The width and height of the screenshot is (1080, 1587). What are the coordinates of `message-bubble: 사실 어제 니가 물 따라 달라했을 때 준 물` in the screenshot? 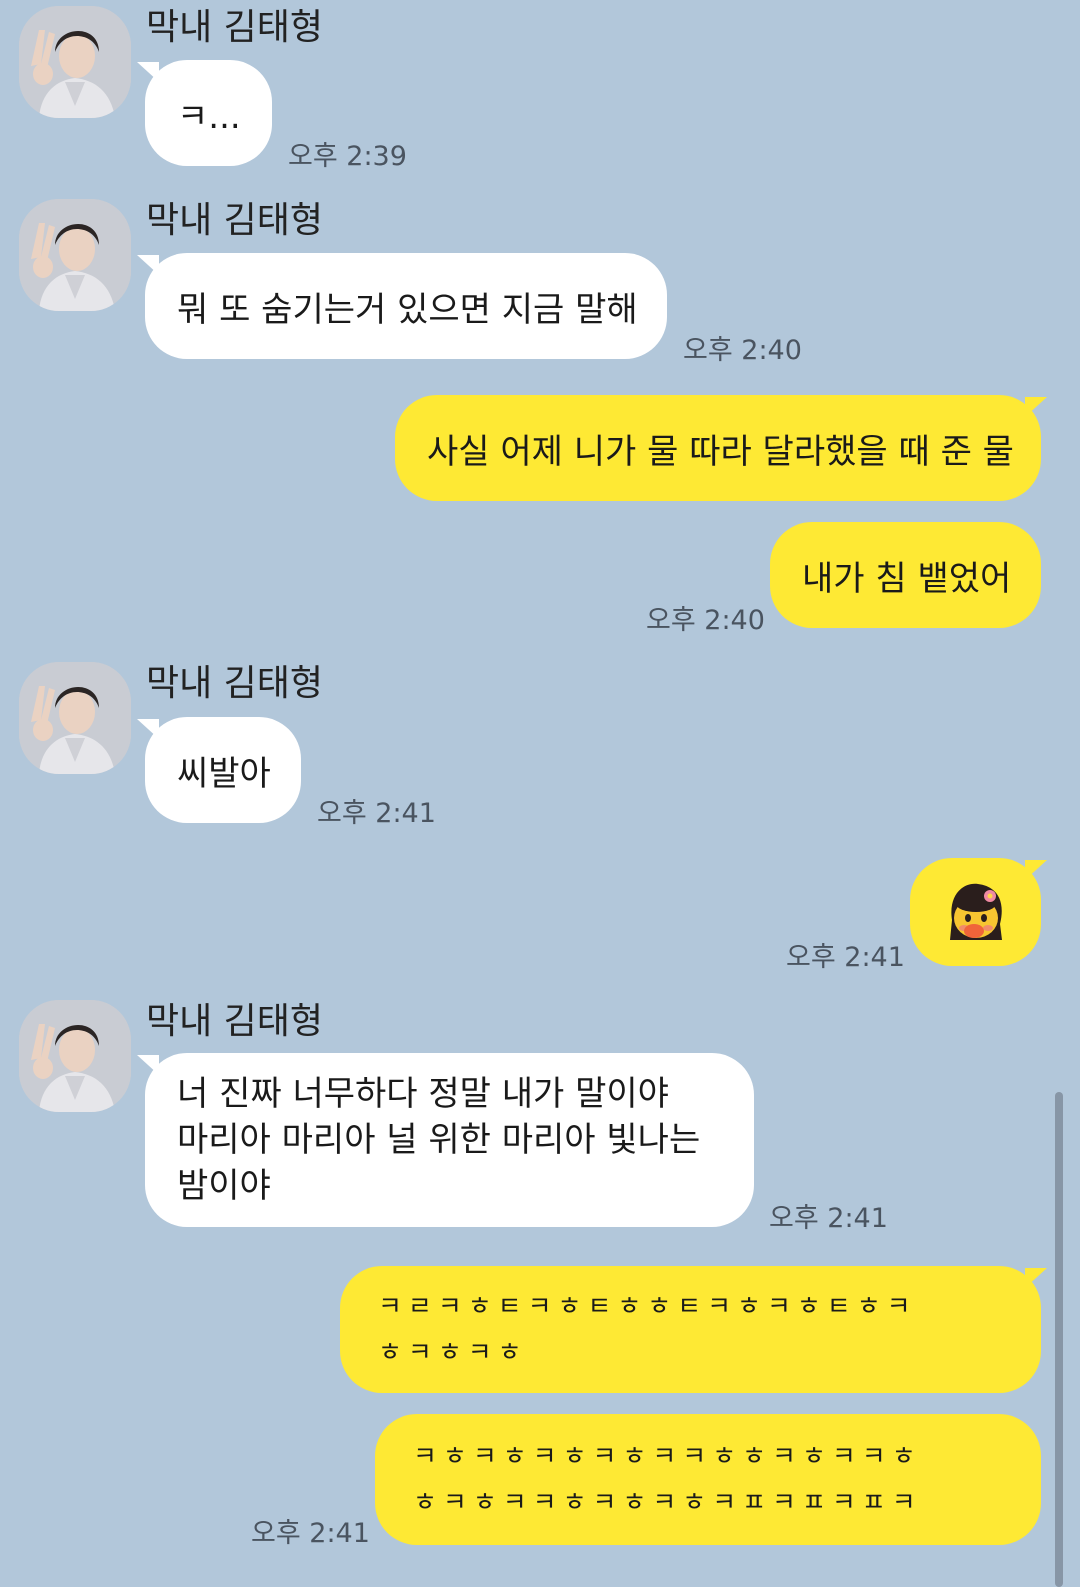 It's located at (718, 448).